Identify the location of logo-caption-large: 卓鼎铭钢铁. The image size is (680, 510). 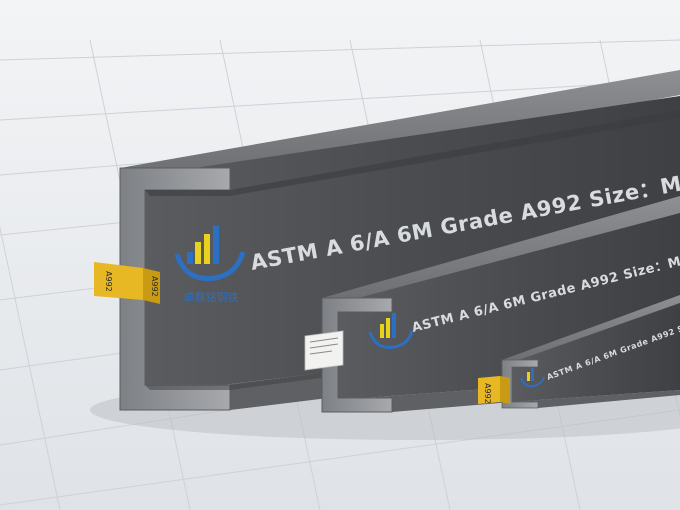
(211, 297).